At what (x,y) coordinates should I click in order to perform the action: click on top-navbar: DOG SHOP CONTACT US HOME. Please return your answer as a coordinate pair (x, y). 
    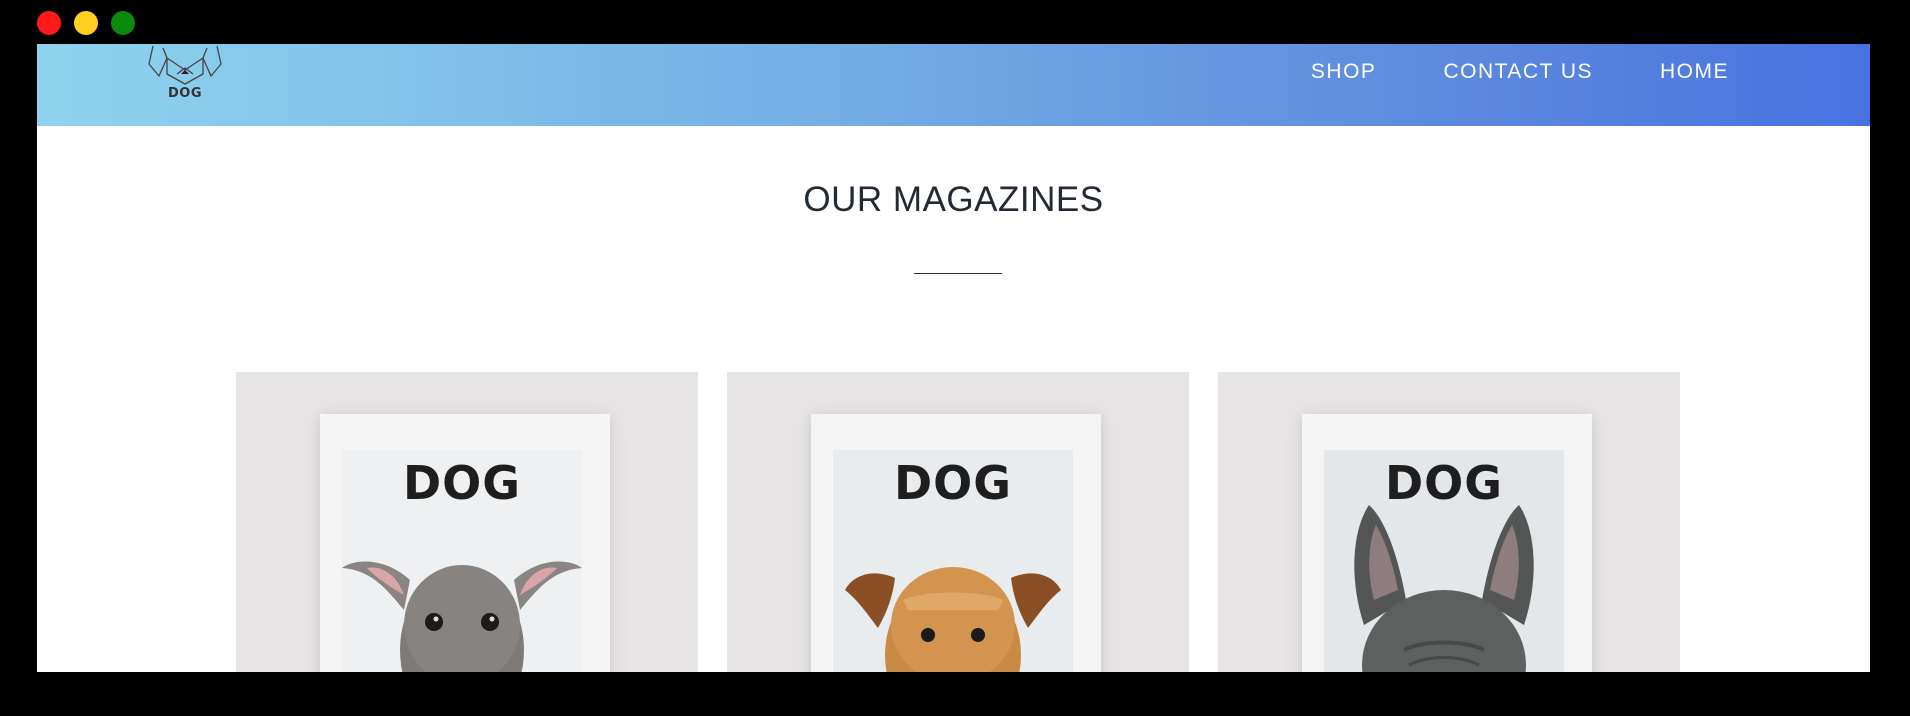
    Looking at the image, I should click on (953, 85).